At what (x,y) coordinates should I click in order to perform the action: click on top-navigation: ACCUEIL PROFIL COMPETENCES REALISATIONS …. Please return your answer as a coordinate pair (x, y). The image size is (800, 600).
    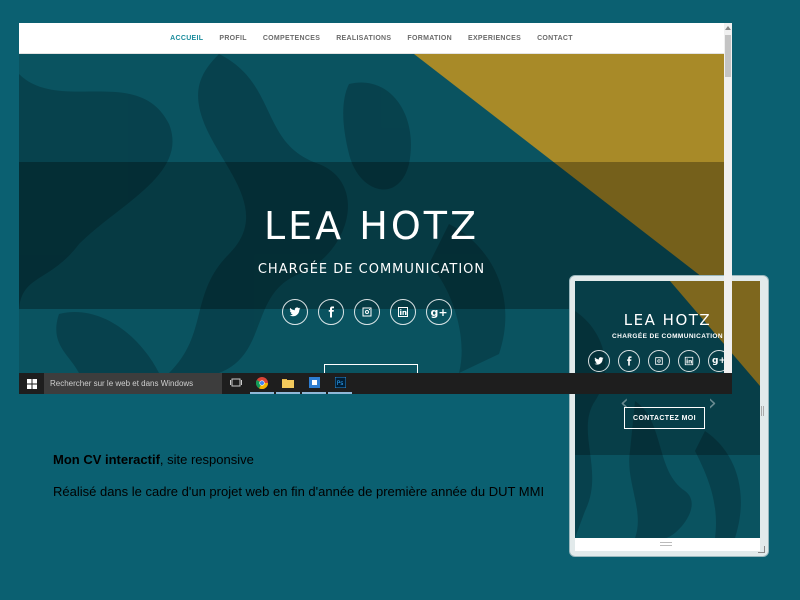
    Looking at the image, I should click on (371, 38).